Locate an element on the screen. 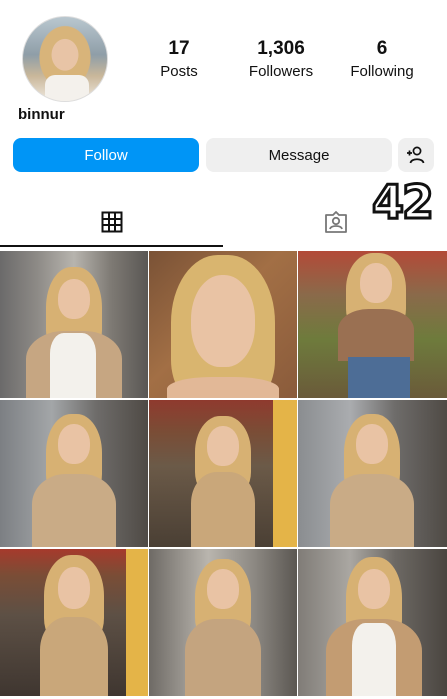 This screenshot has width=447, height=699. following-label: Following is located at coordinates (382, 71).